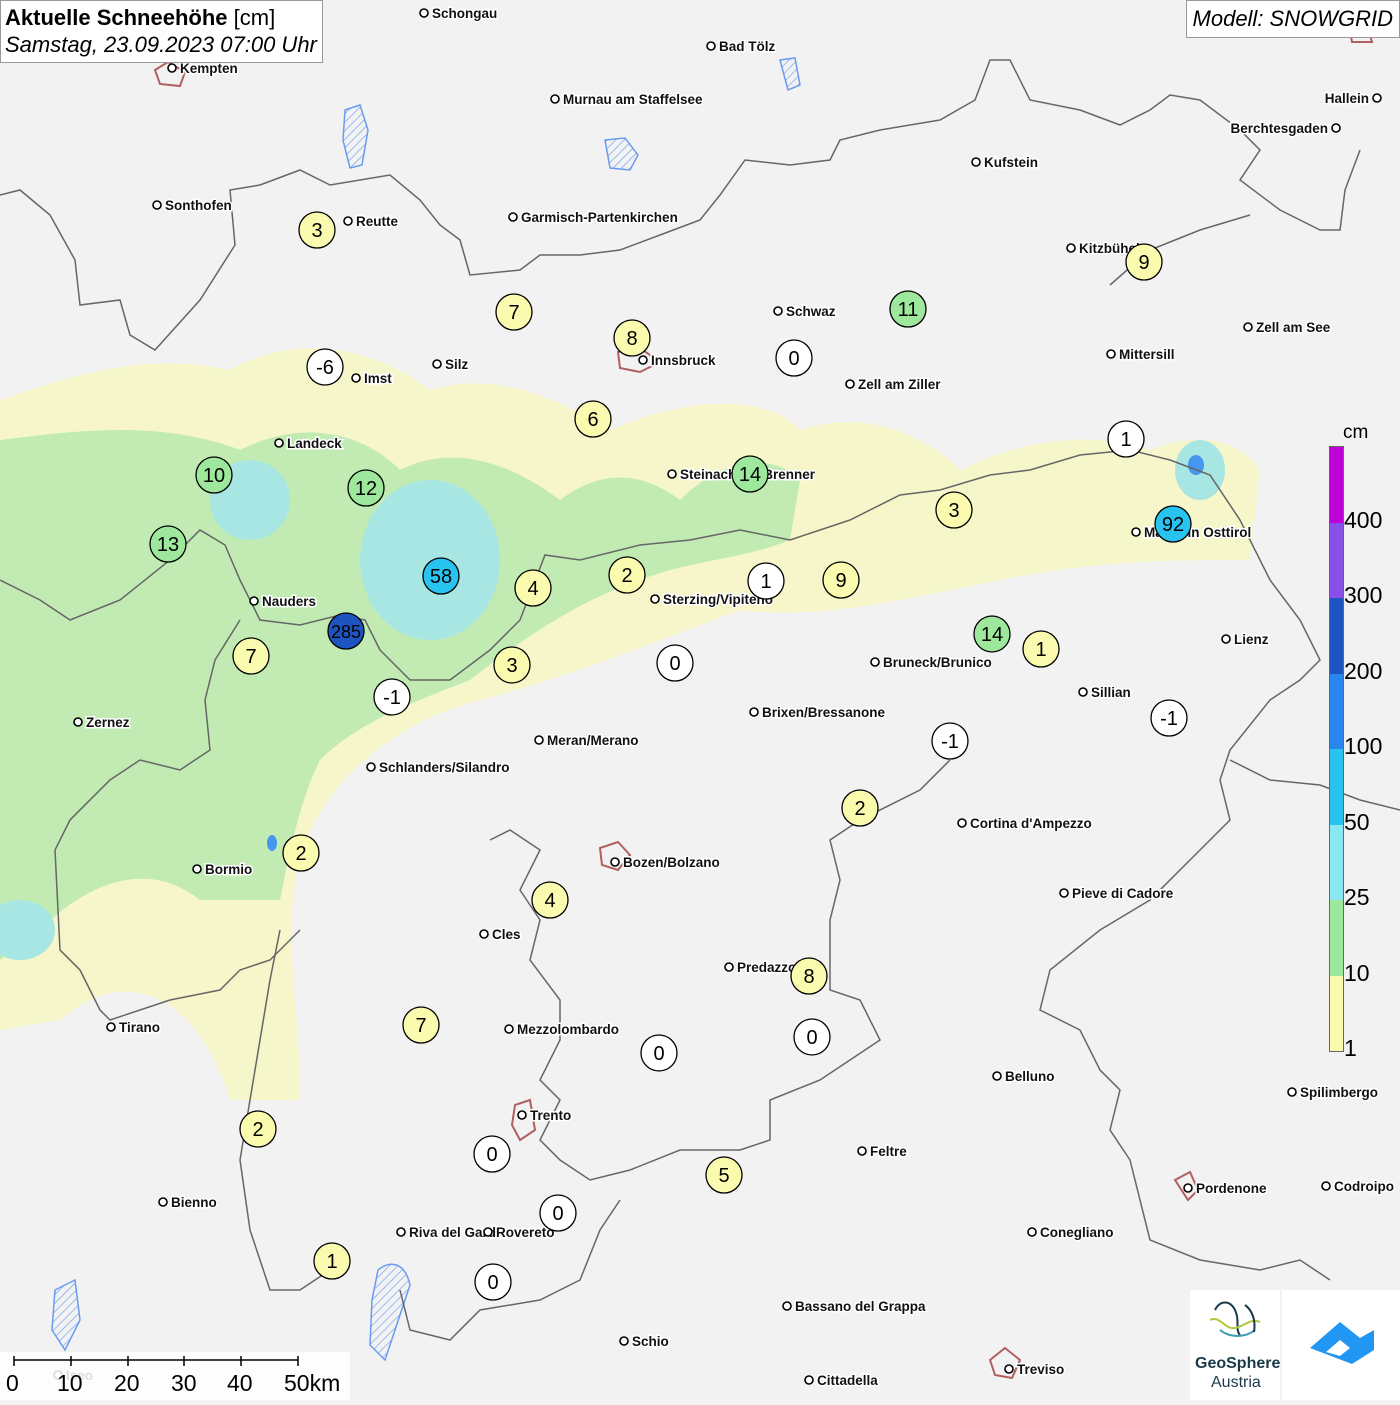 The width and height of the screenshot is (1400, 1405). Describe the element at coordinates (678, 361) in the screenshot. I see `city-marker: Innsbruck` at that location.